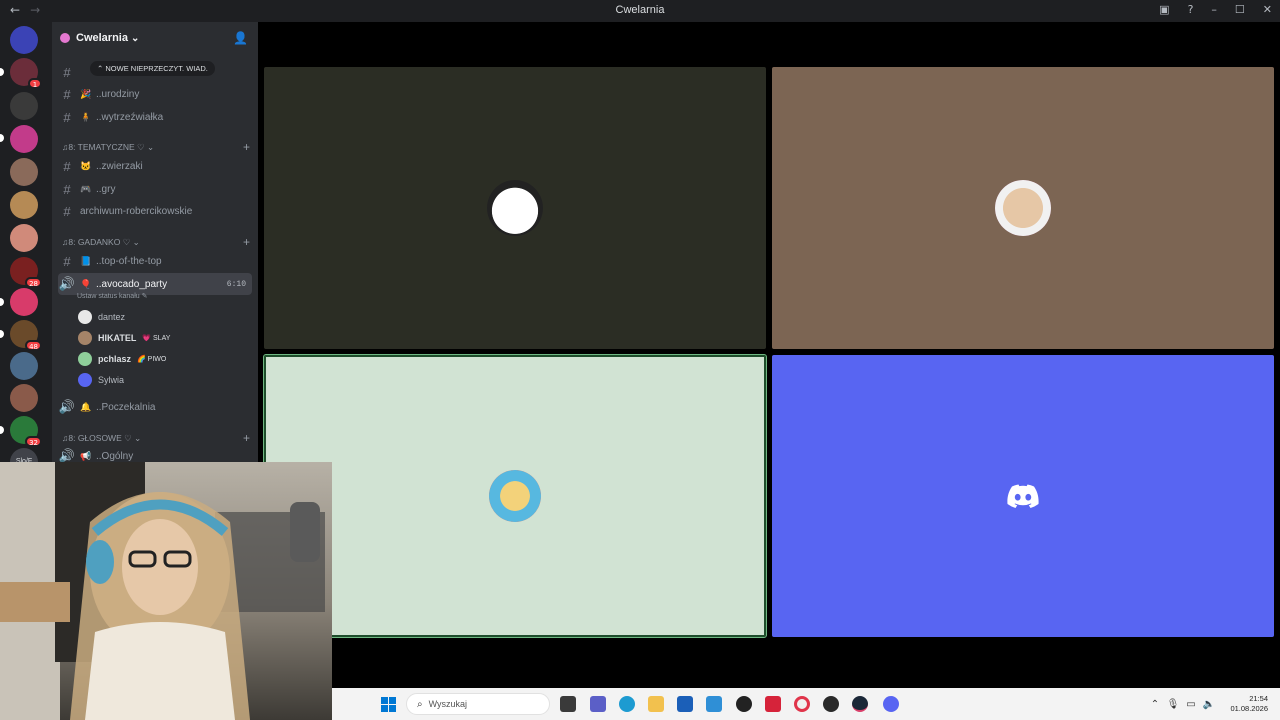  I want to click on outlook-icon, so click(714, 704).